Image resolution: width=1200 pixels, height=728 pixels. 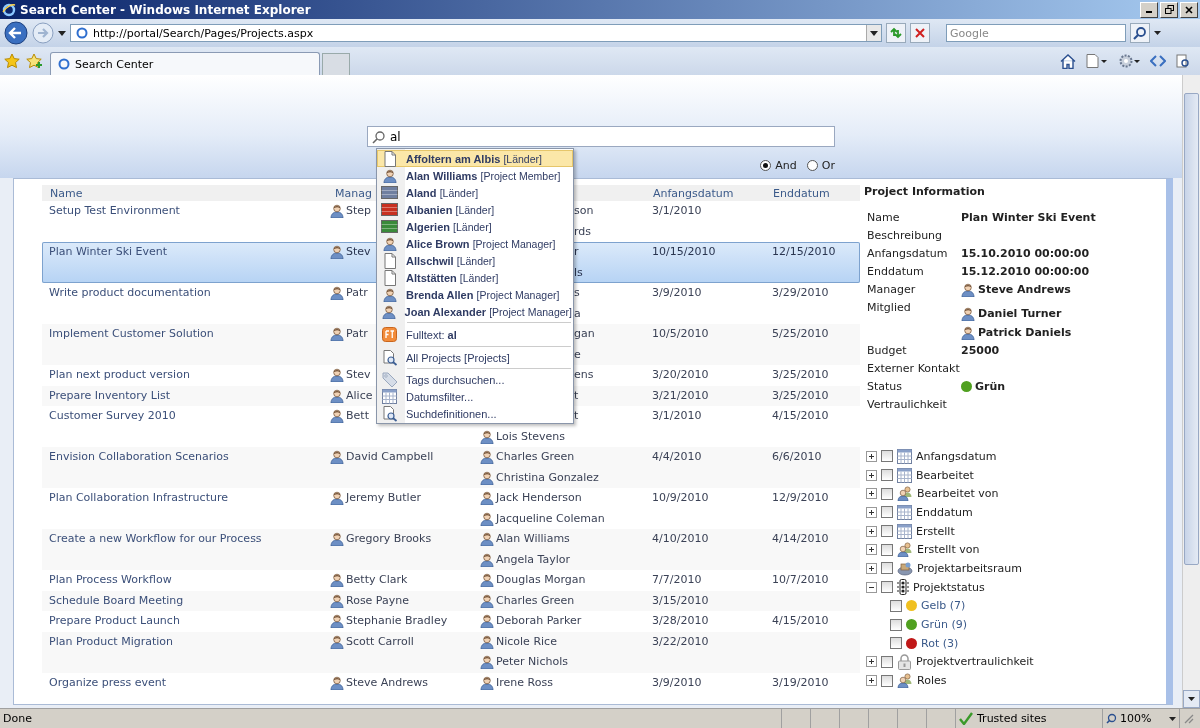 What do you see at coordinates (1020, 314) in the screenshot?
I see `person-name: Daniel Turner` at bounding box center [1020, 314].